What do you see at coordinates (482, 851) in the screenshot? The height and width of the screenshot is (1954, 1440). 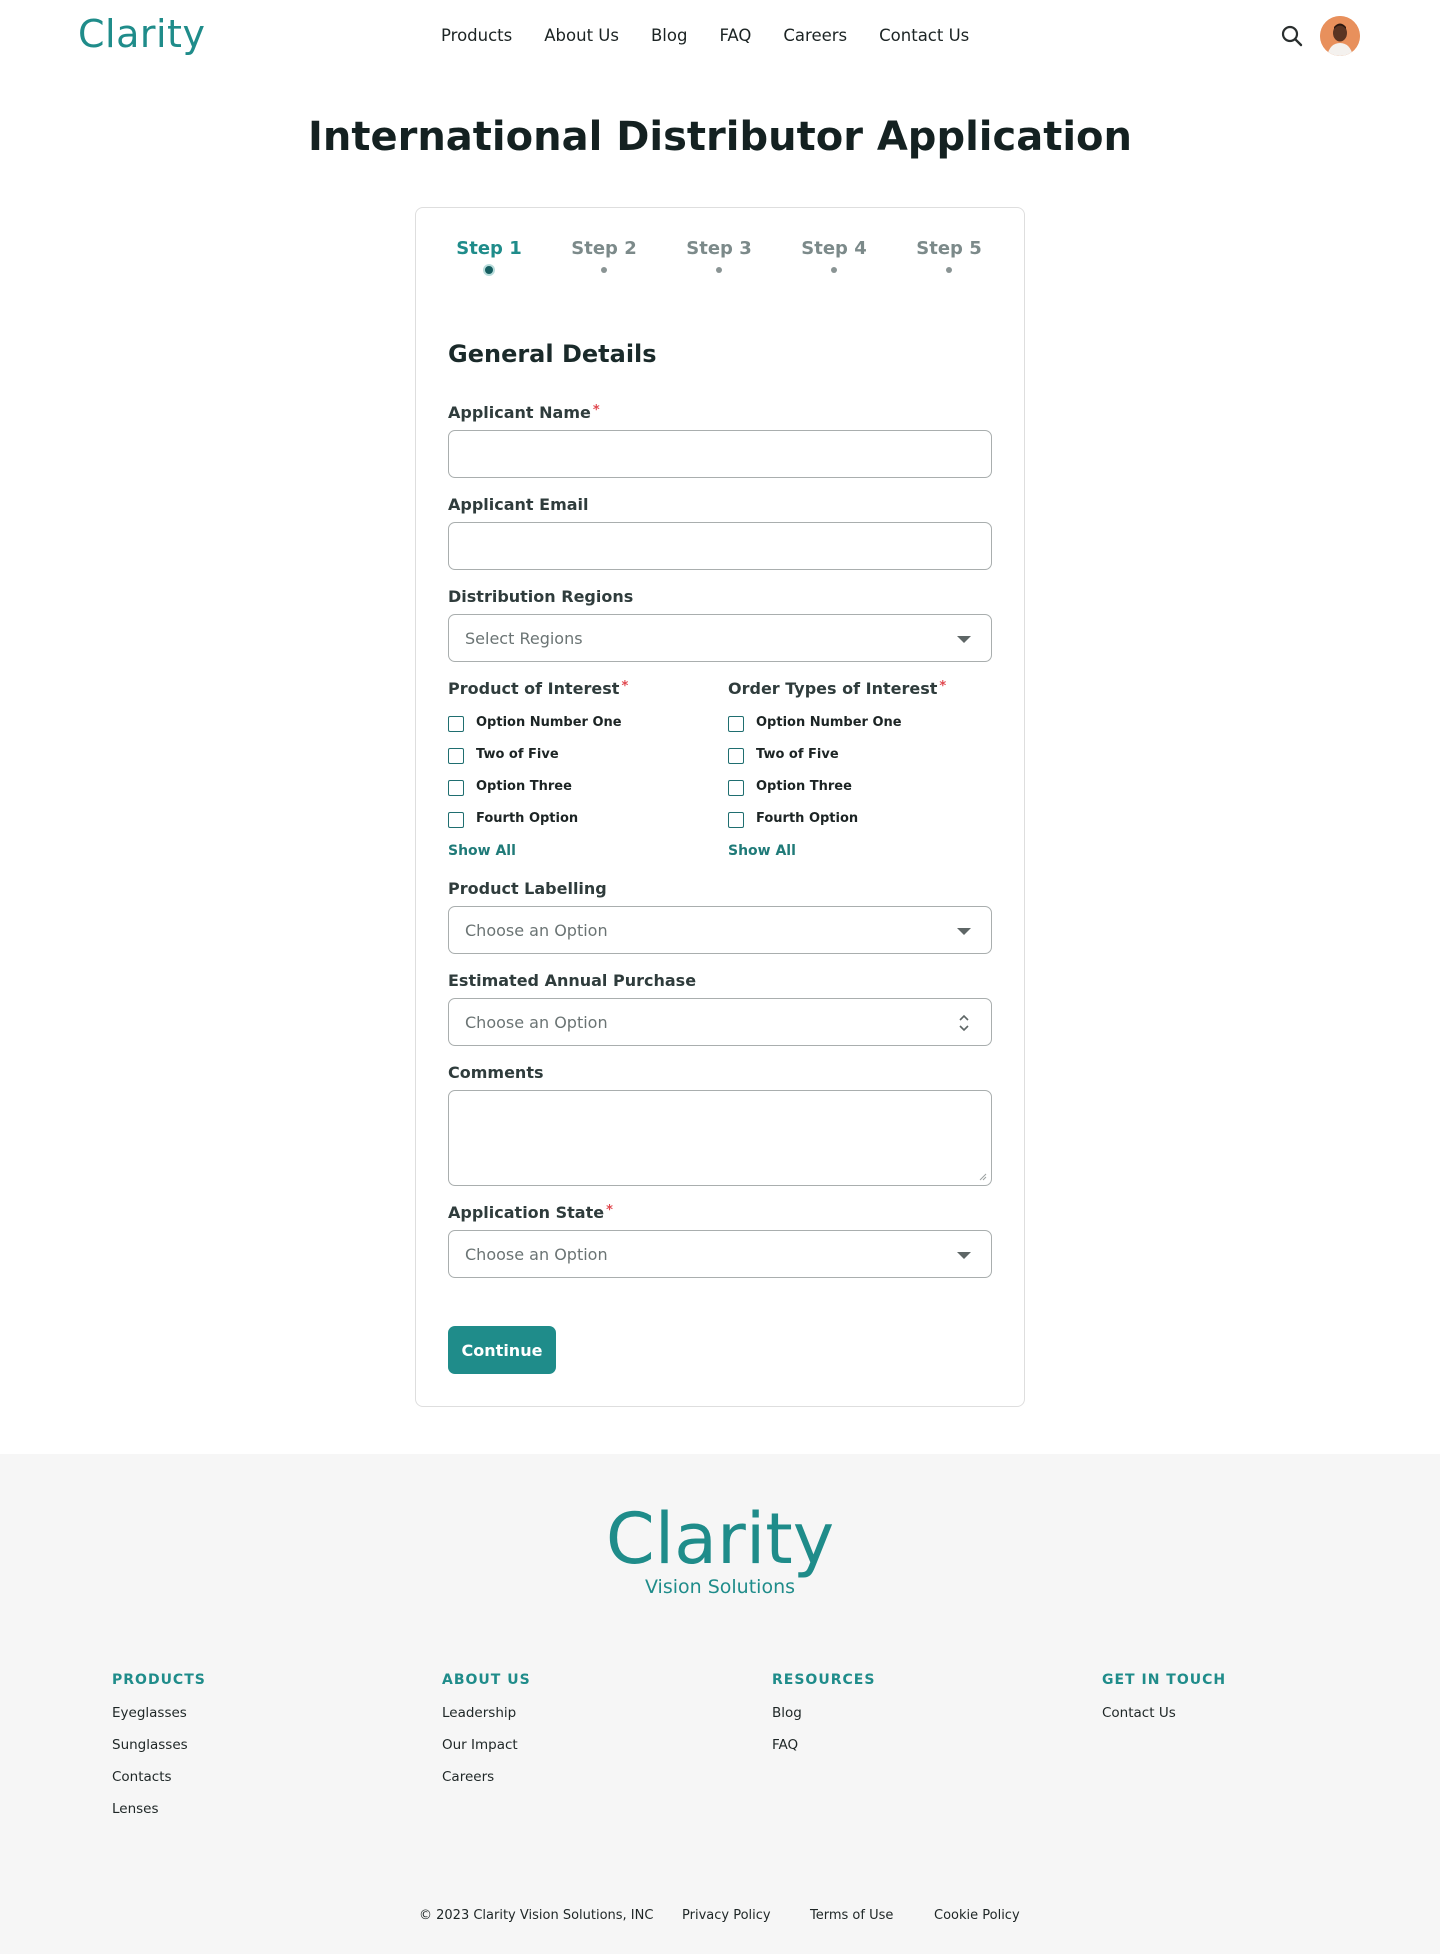 I see `product-show-all-link: Show All` at bounding box center [482, 851].